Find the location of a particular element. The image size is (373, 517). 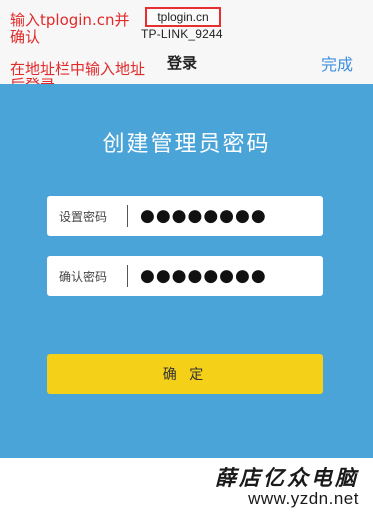

confirm-button: 确 定 is located at coordinates (185, 374).